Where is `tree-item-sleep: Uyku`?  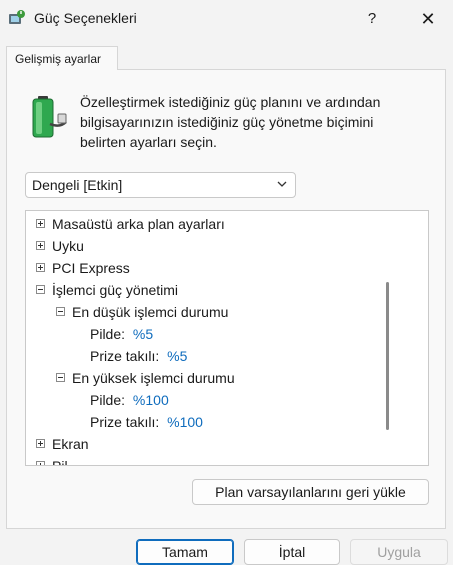 tree-item-sleep: Uyku is located at coordinates (60, 246).